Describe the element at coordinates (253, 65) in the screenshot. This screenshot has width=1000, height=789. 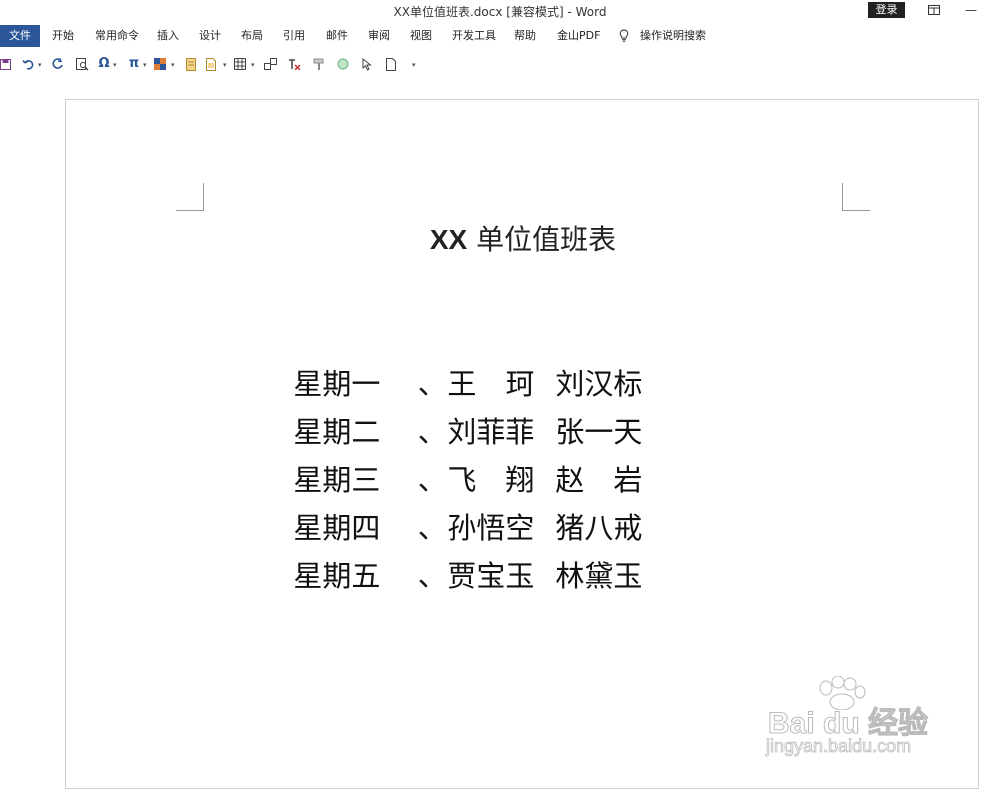
I see `table-dropdown-icon: ▾` at that location.